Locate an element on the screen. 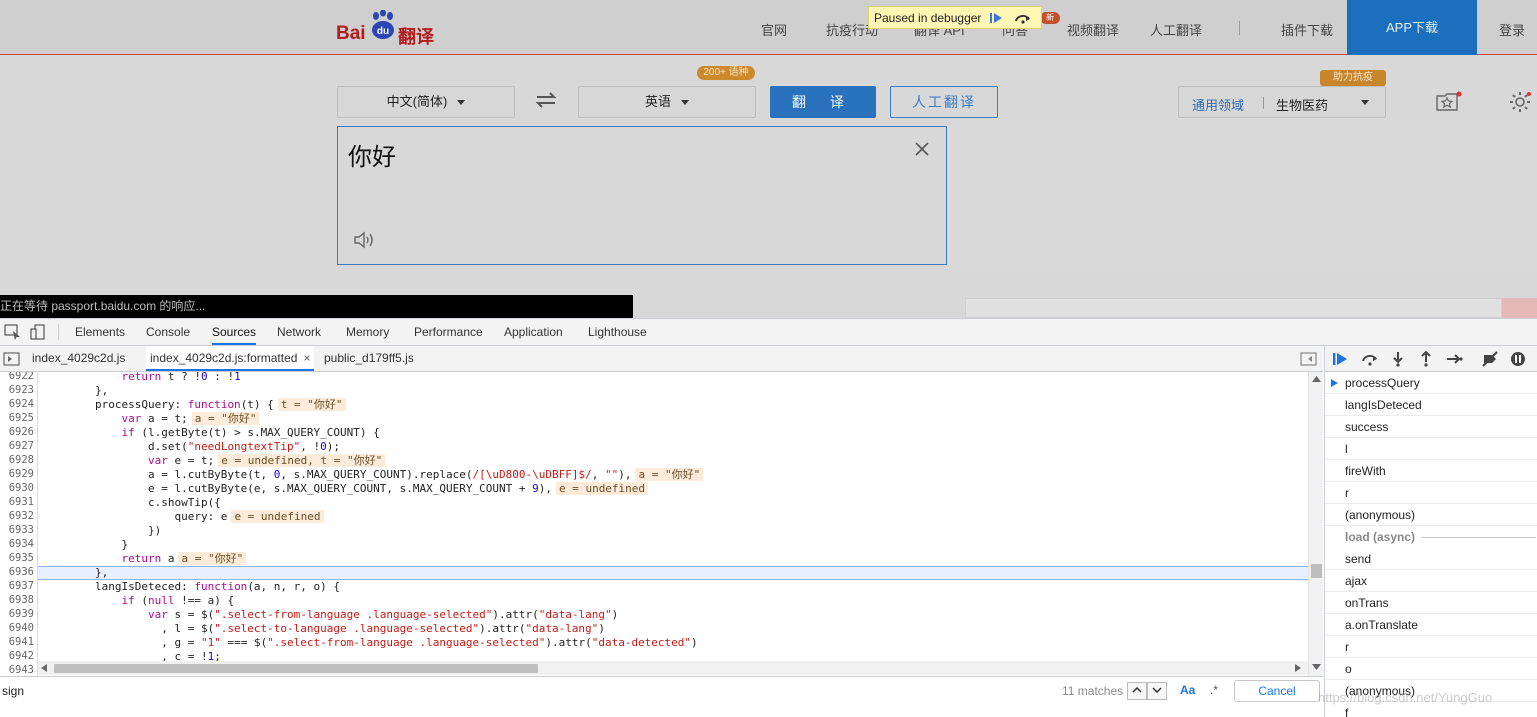 The width and height of the screenshot is (1537, 717). code-line: if (null !== a) { is located at coordinates (138, 601).